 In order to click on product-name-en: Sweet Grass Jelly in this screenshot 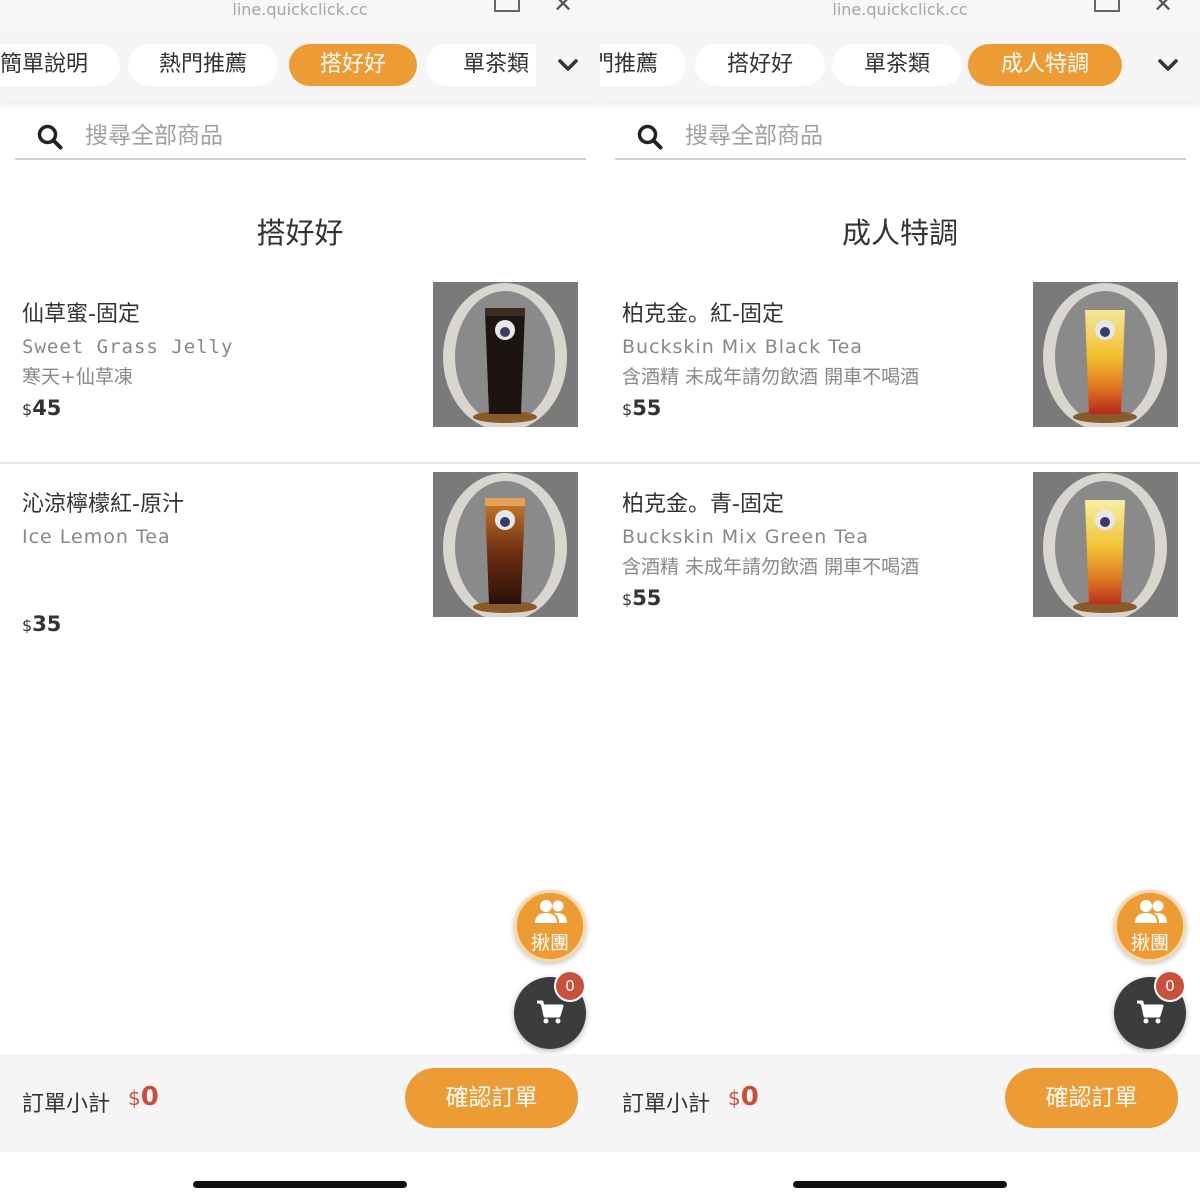, I will do `click(128, 347)`.